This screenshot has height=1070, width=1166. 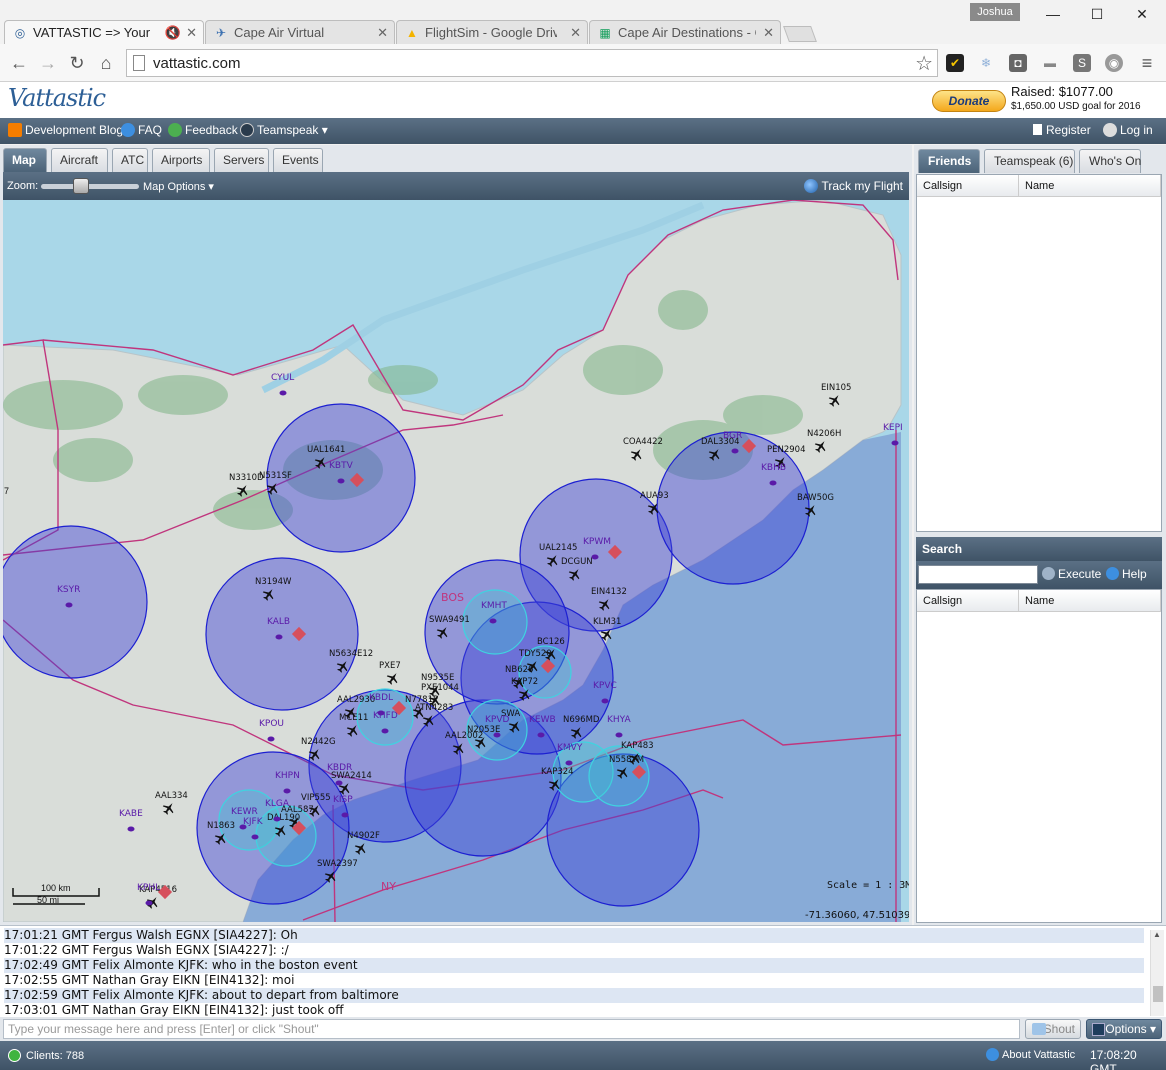 I want to click on airport-label: KPOU, so click(x=271, y=724).